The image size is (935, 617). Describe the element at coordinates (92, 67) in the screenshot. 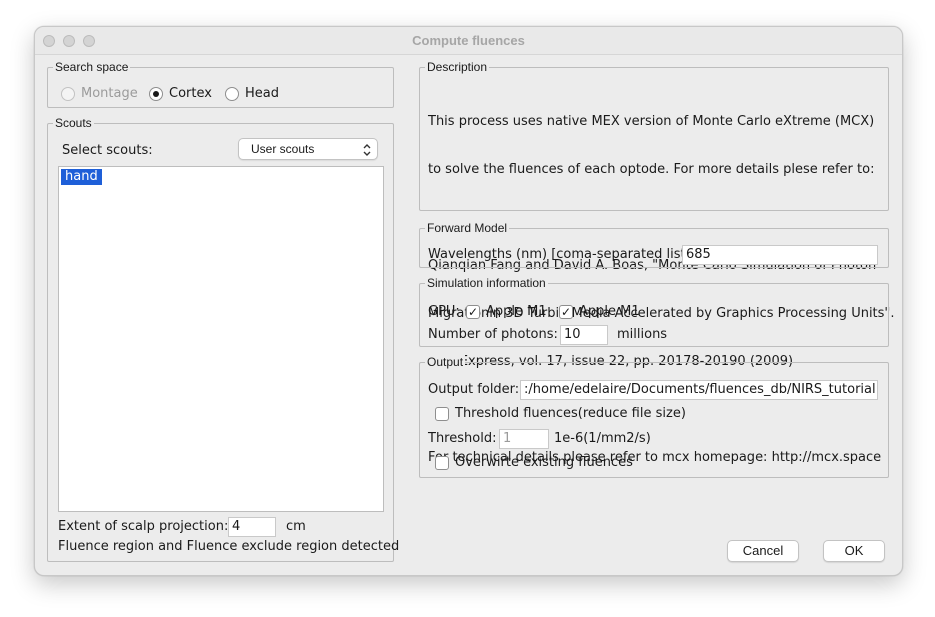

I see `search-space-label: Search space` at that location.